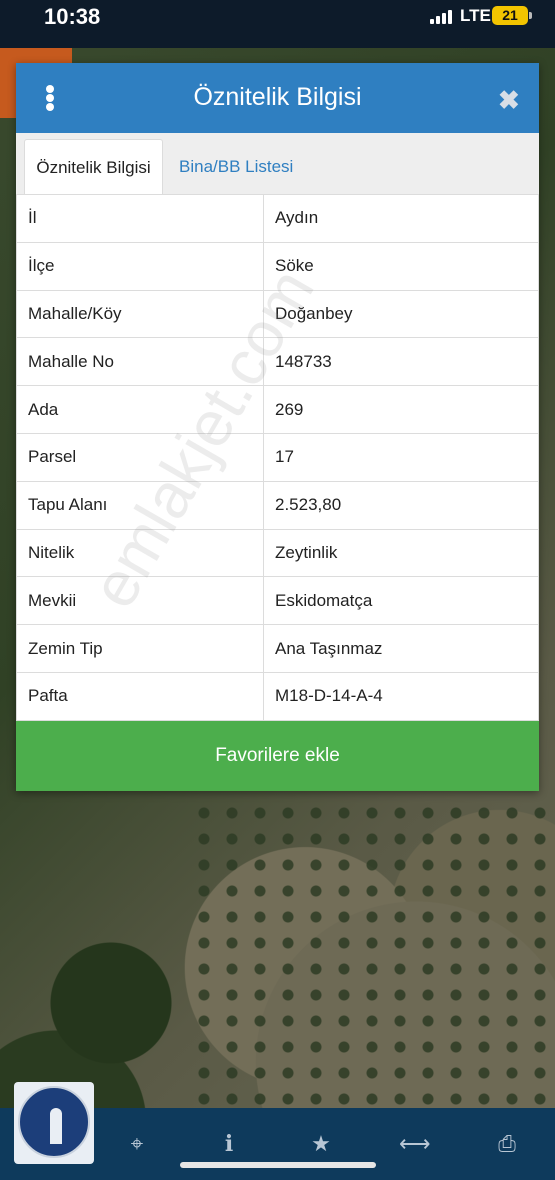  Describe the element at coordinates (401, 266) in the screenshot. I see `attr-value: Söke` at that location.